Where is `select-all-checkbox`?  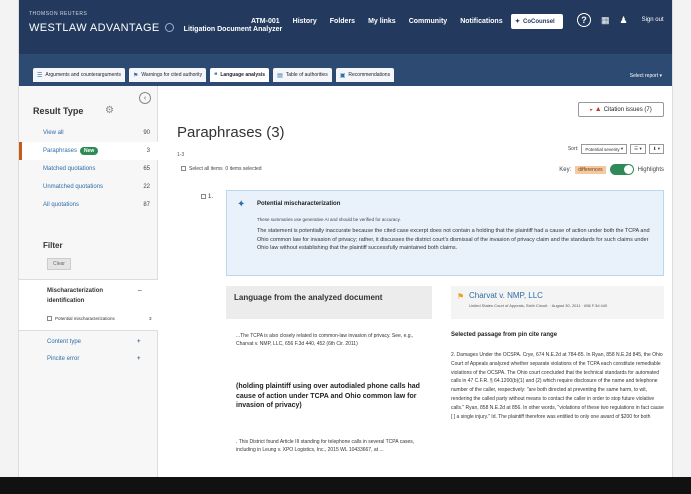 select-all-checkbox is located at coordinates (183, 168).